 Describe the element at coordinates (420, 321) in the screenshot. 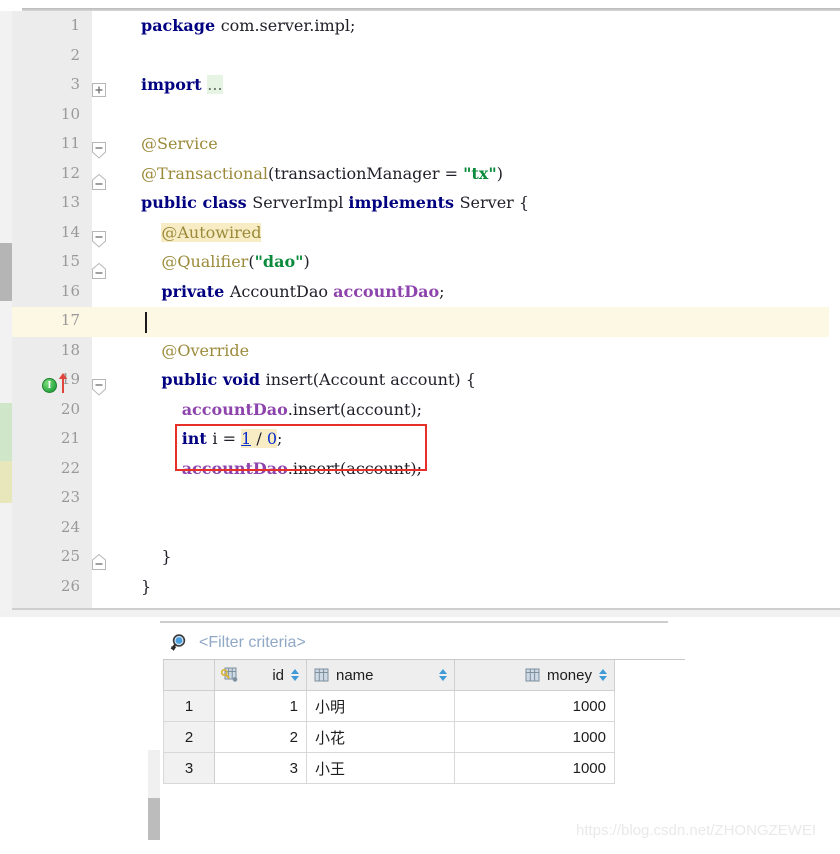

I see `code-line: 17` at that location.